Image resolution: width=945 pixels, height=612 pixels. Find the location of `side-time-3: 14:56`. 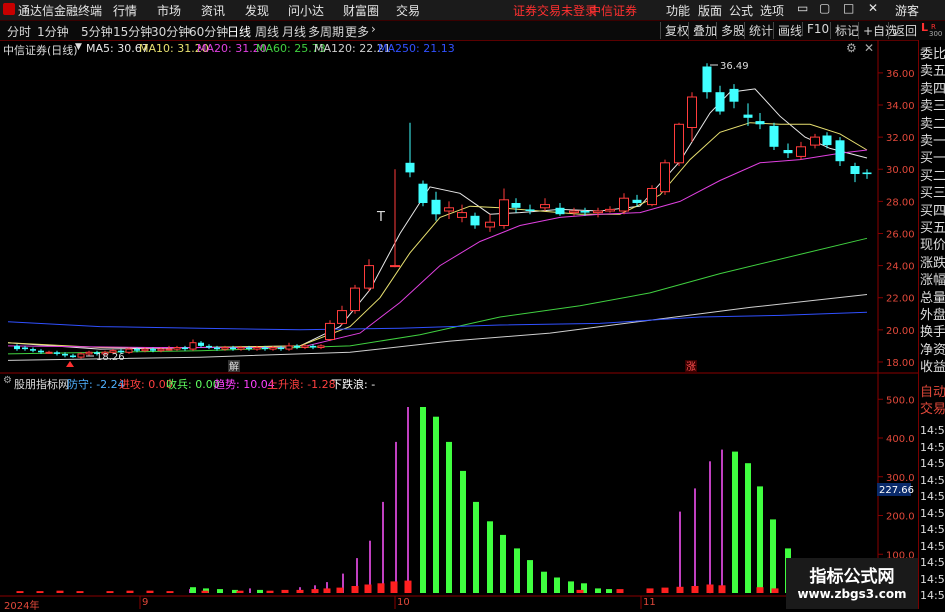

side-time-3: 14:56 is located at coordinates (932, 480).